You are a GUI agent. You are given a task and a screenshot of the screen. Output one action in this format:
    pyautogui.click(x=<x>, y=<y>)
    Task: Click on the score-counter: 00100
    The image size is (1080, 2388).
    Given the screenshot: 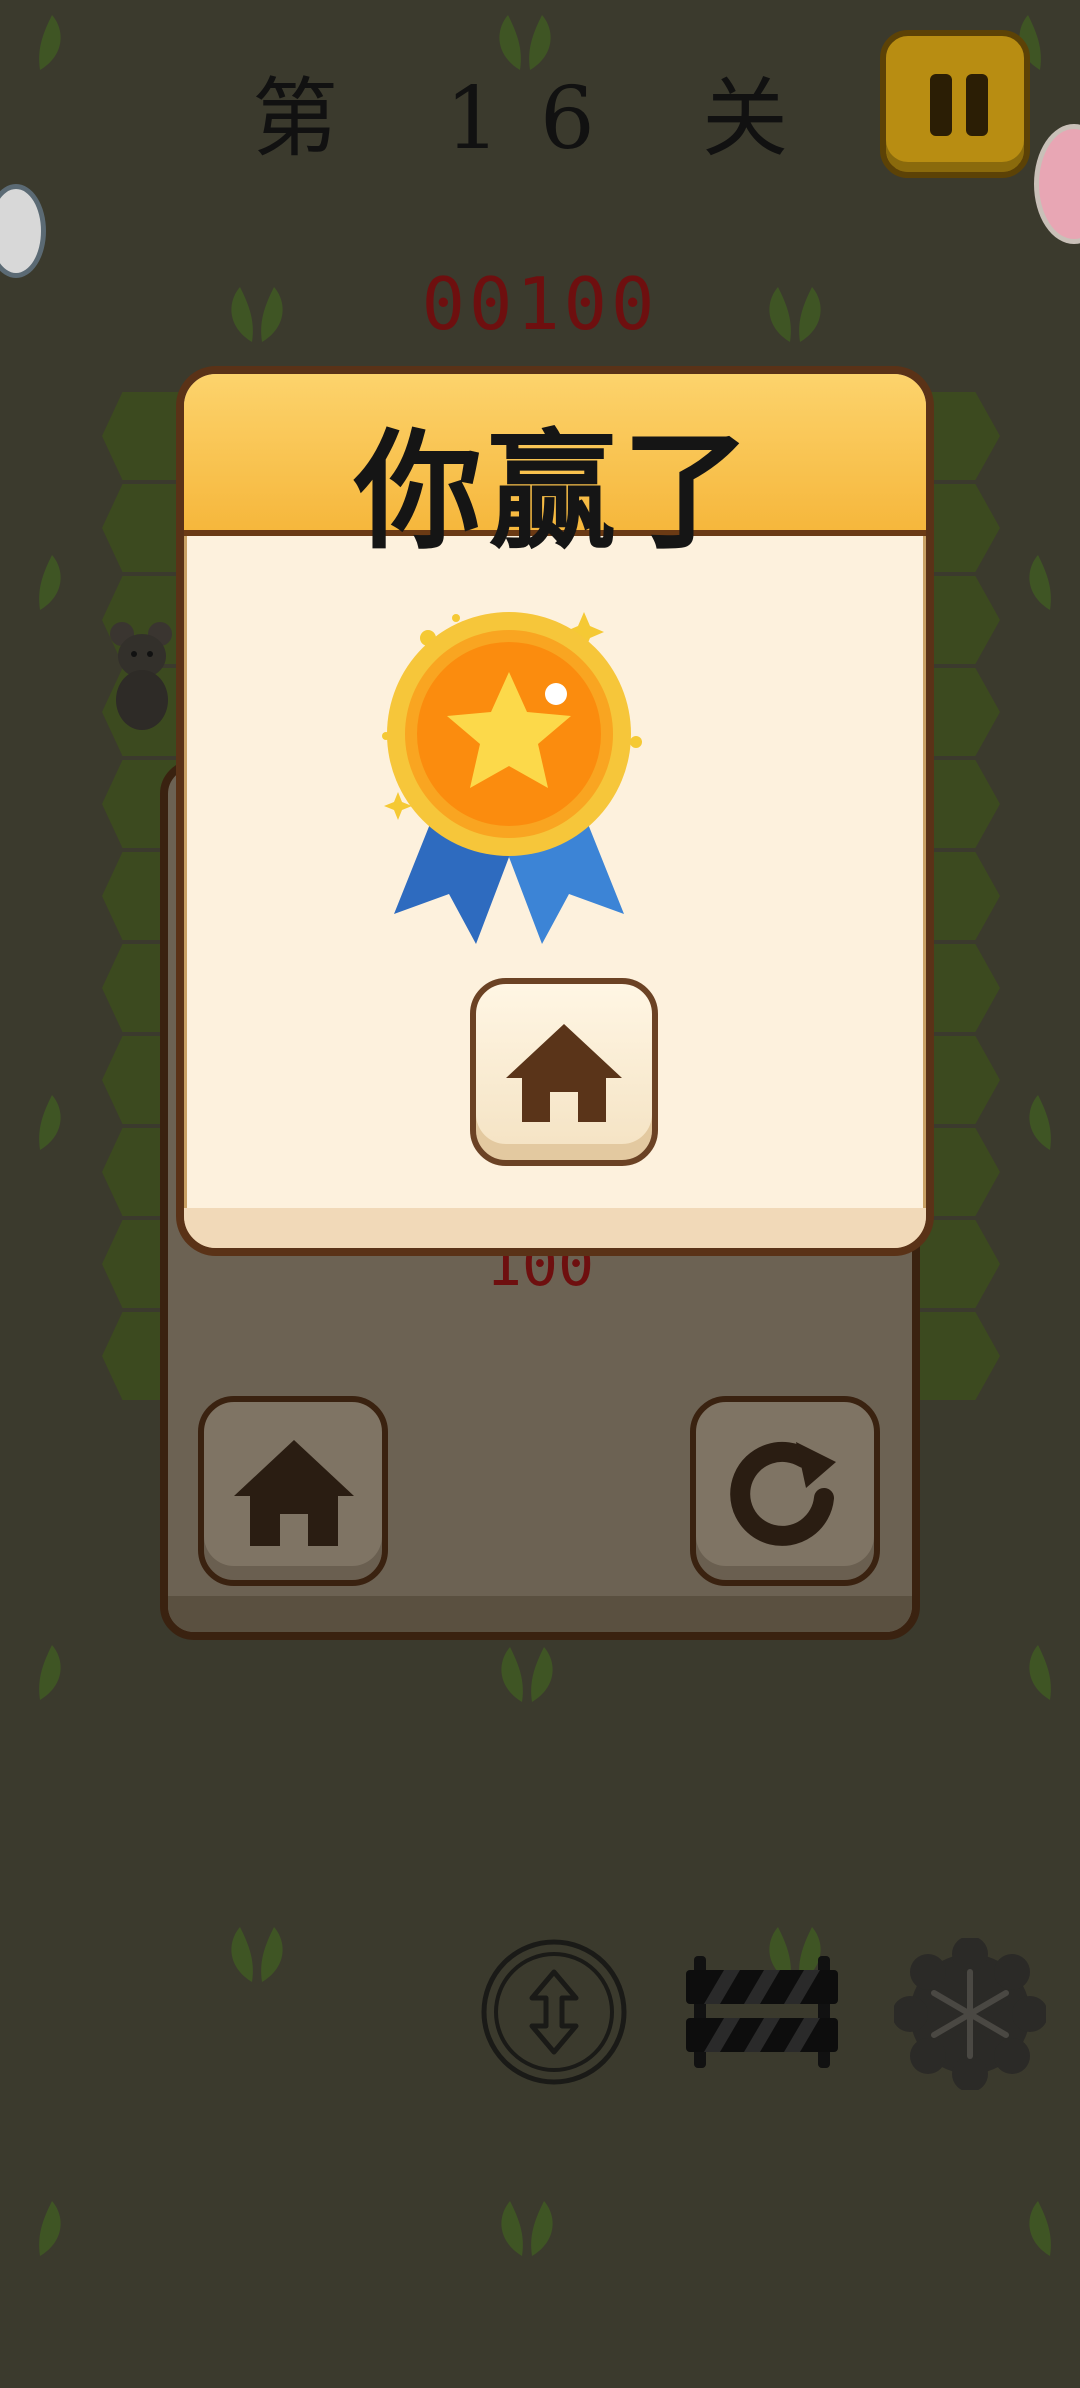 What is the action you would take?
    pyautogui.click(x=540, y=304)
    